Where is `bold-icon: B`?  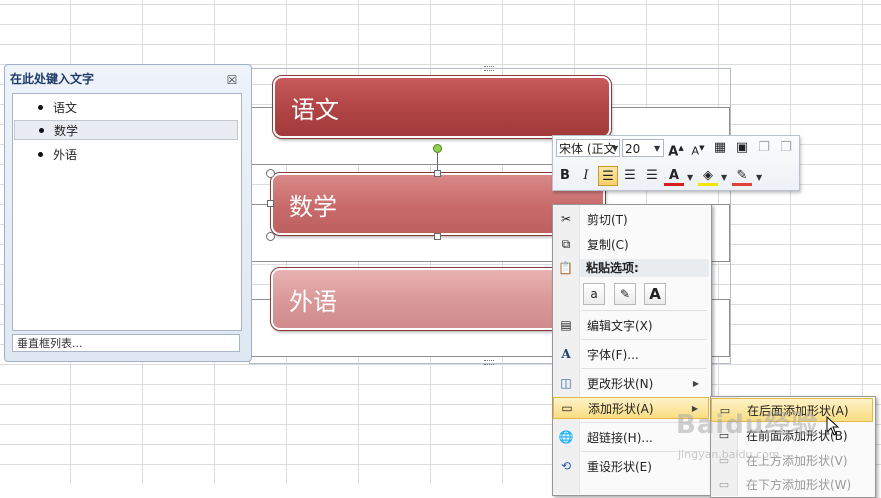
bold-icon: B is located at coordinates (565, 175).